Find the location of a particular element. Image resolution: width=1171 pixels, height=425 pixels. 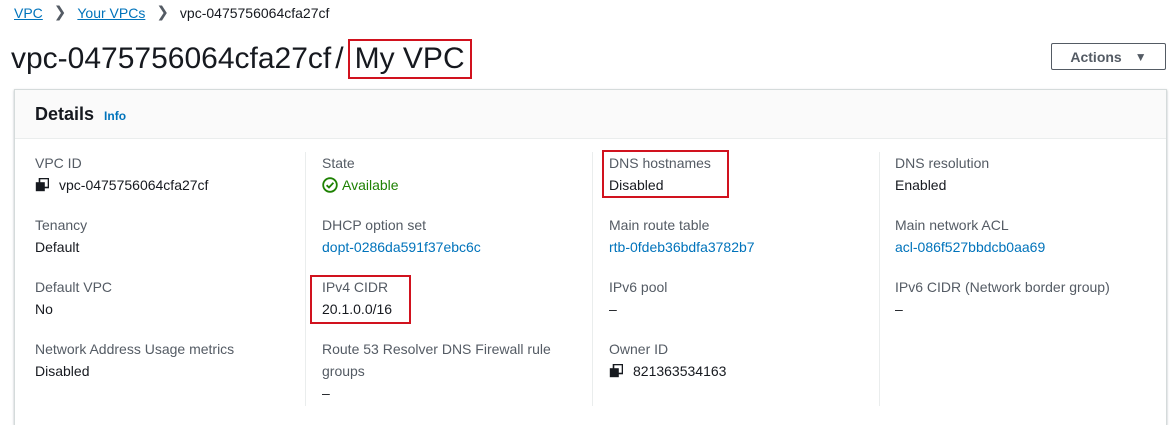

field-ipv6-pool: IPv6 pool – is located at coordinates (638, 298).